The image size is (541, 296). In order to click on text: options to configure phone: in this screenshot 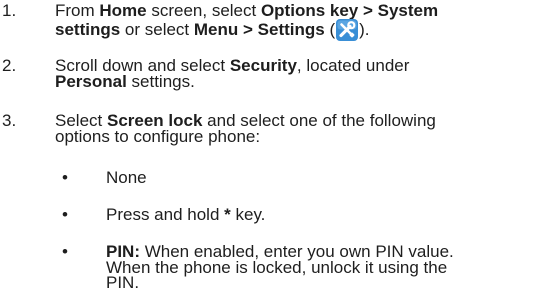, I will do `click(158, 136)`.